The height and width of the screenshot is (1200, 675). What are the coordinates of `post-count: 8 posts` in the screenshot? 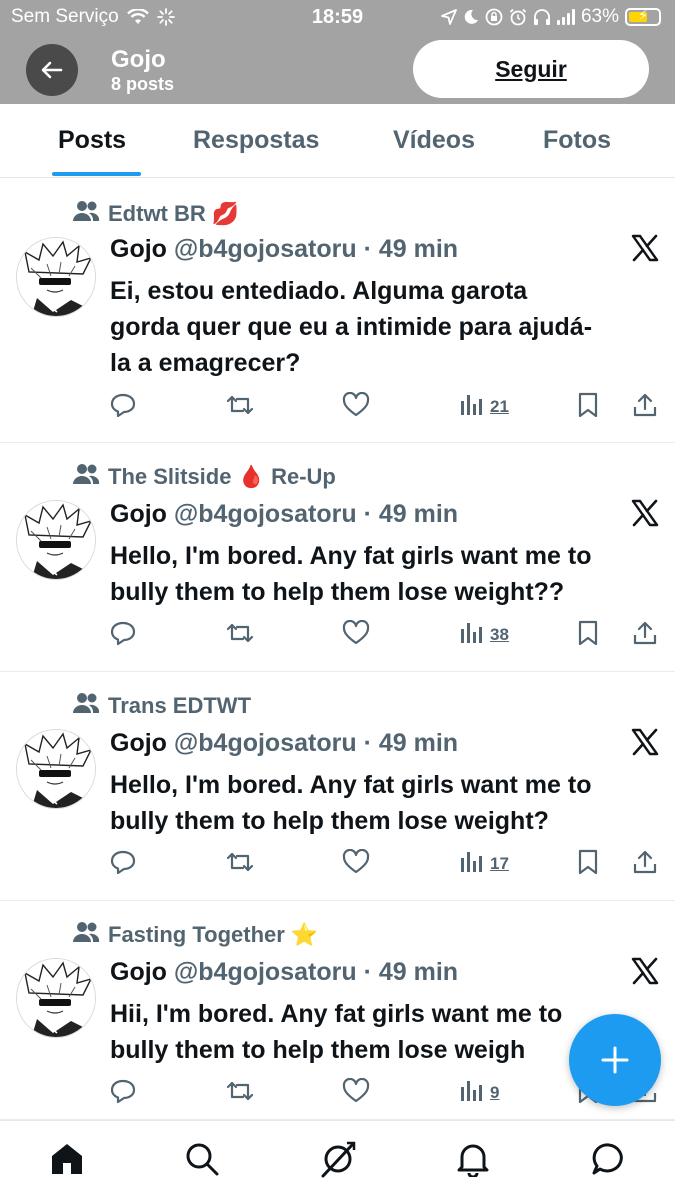 It's located at (143, 84).